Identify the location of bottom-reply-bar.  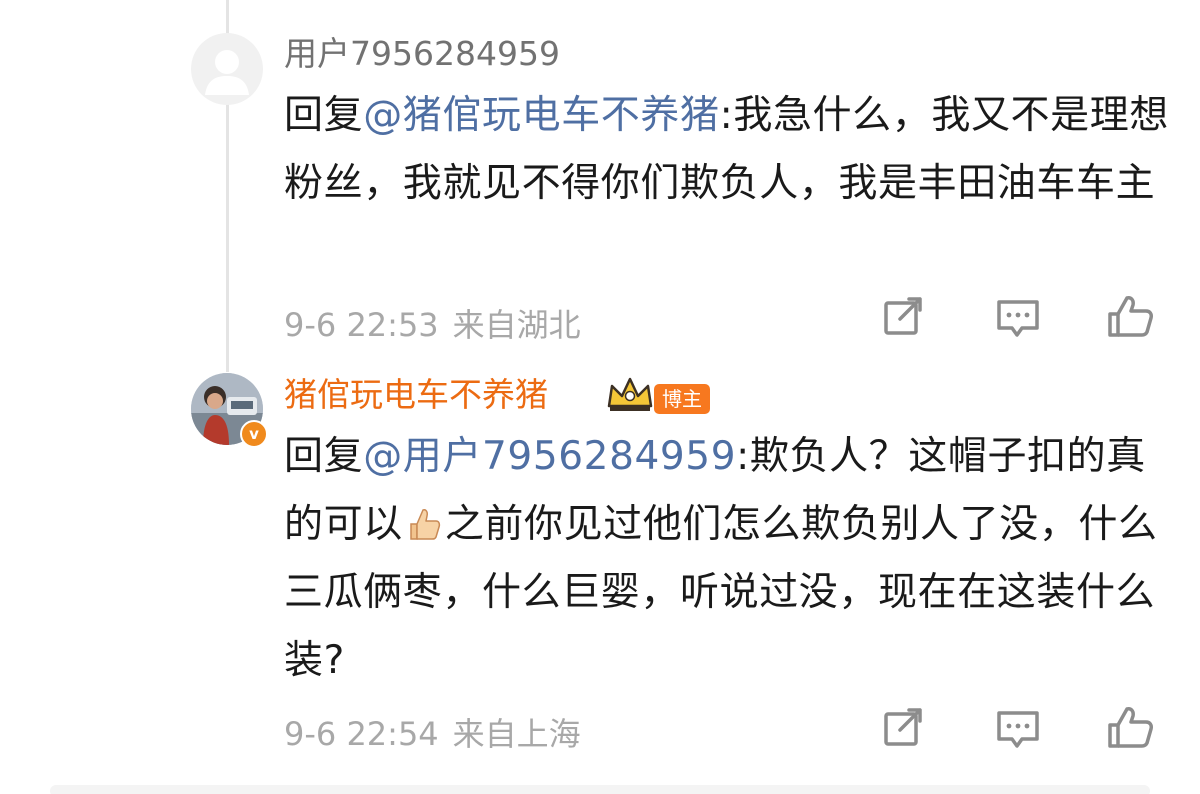
(600, 789).